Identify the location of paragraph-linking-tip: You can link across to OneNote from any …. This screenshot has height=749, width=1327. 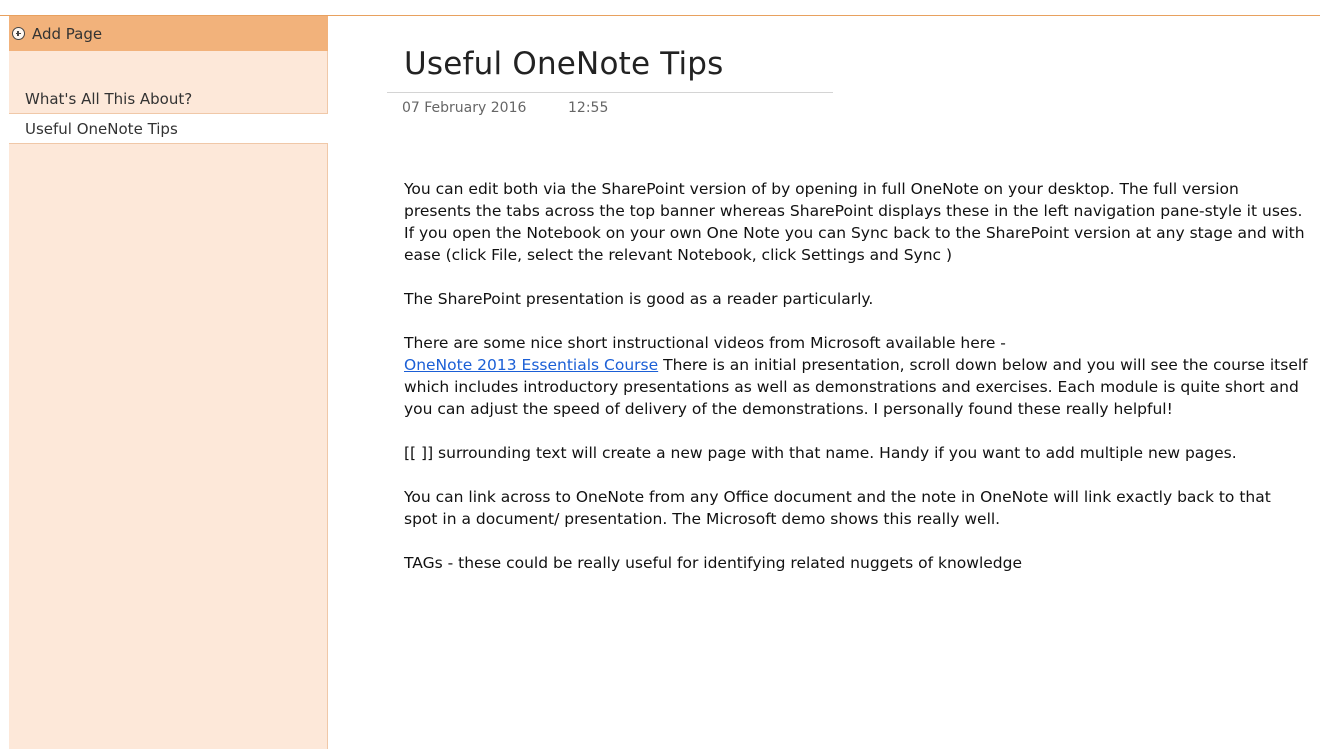
(856, 508).